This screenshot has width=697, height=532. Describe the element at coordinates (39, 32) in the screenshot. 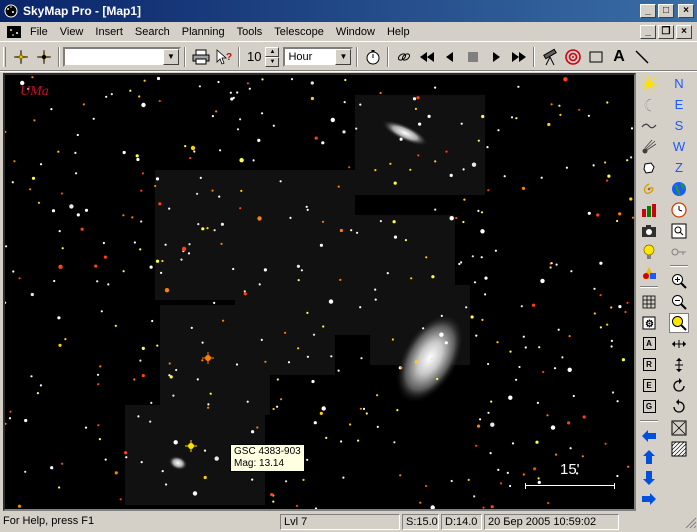

I see `menu-file: File` at that location.